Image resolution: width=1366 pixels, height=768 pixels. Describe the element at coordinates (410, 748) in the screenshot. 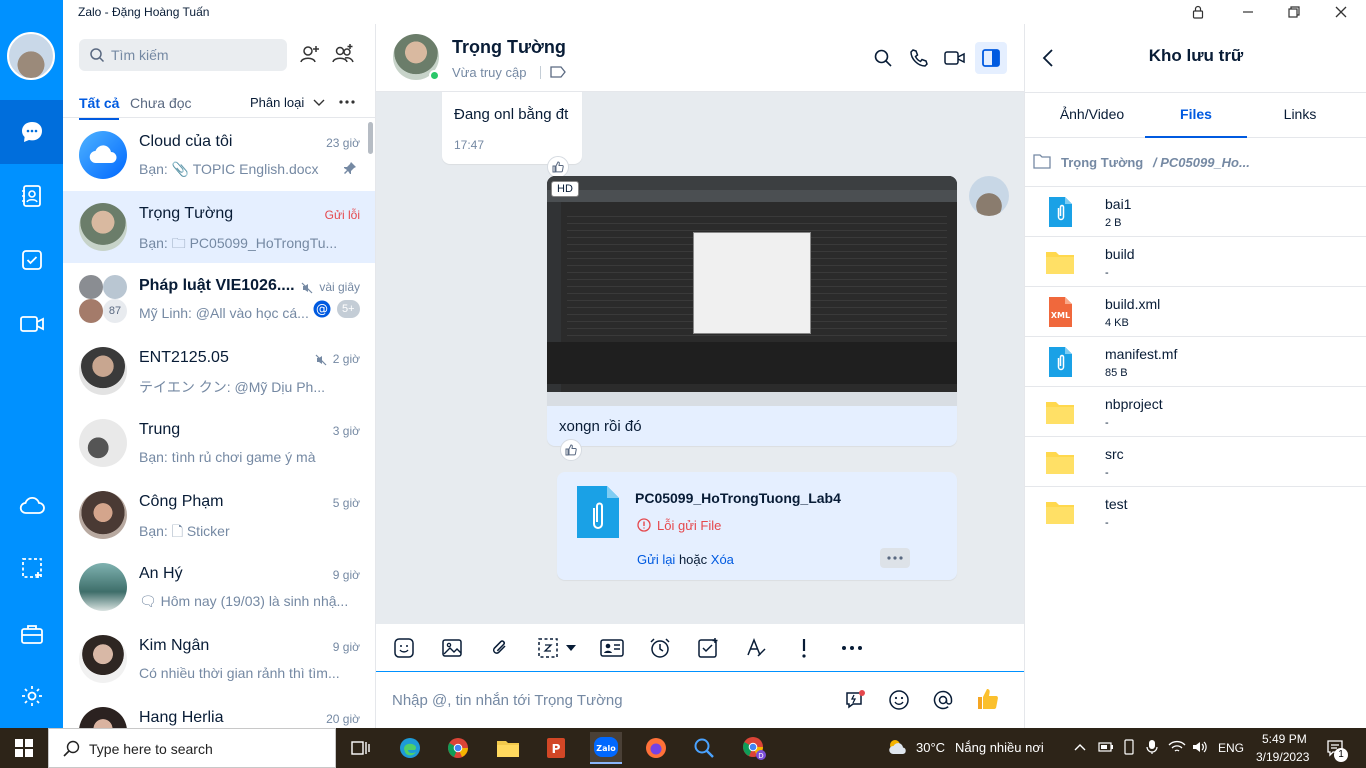

I see `edge-icon` at that location.